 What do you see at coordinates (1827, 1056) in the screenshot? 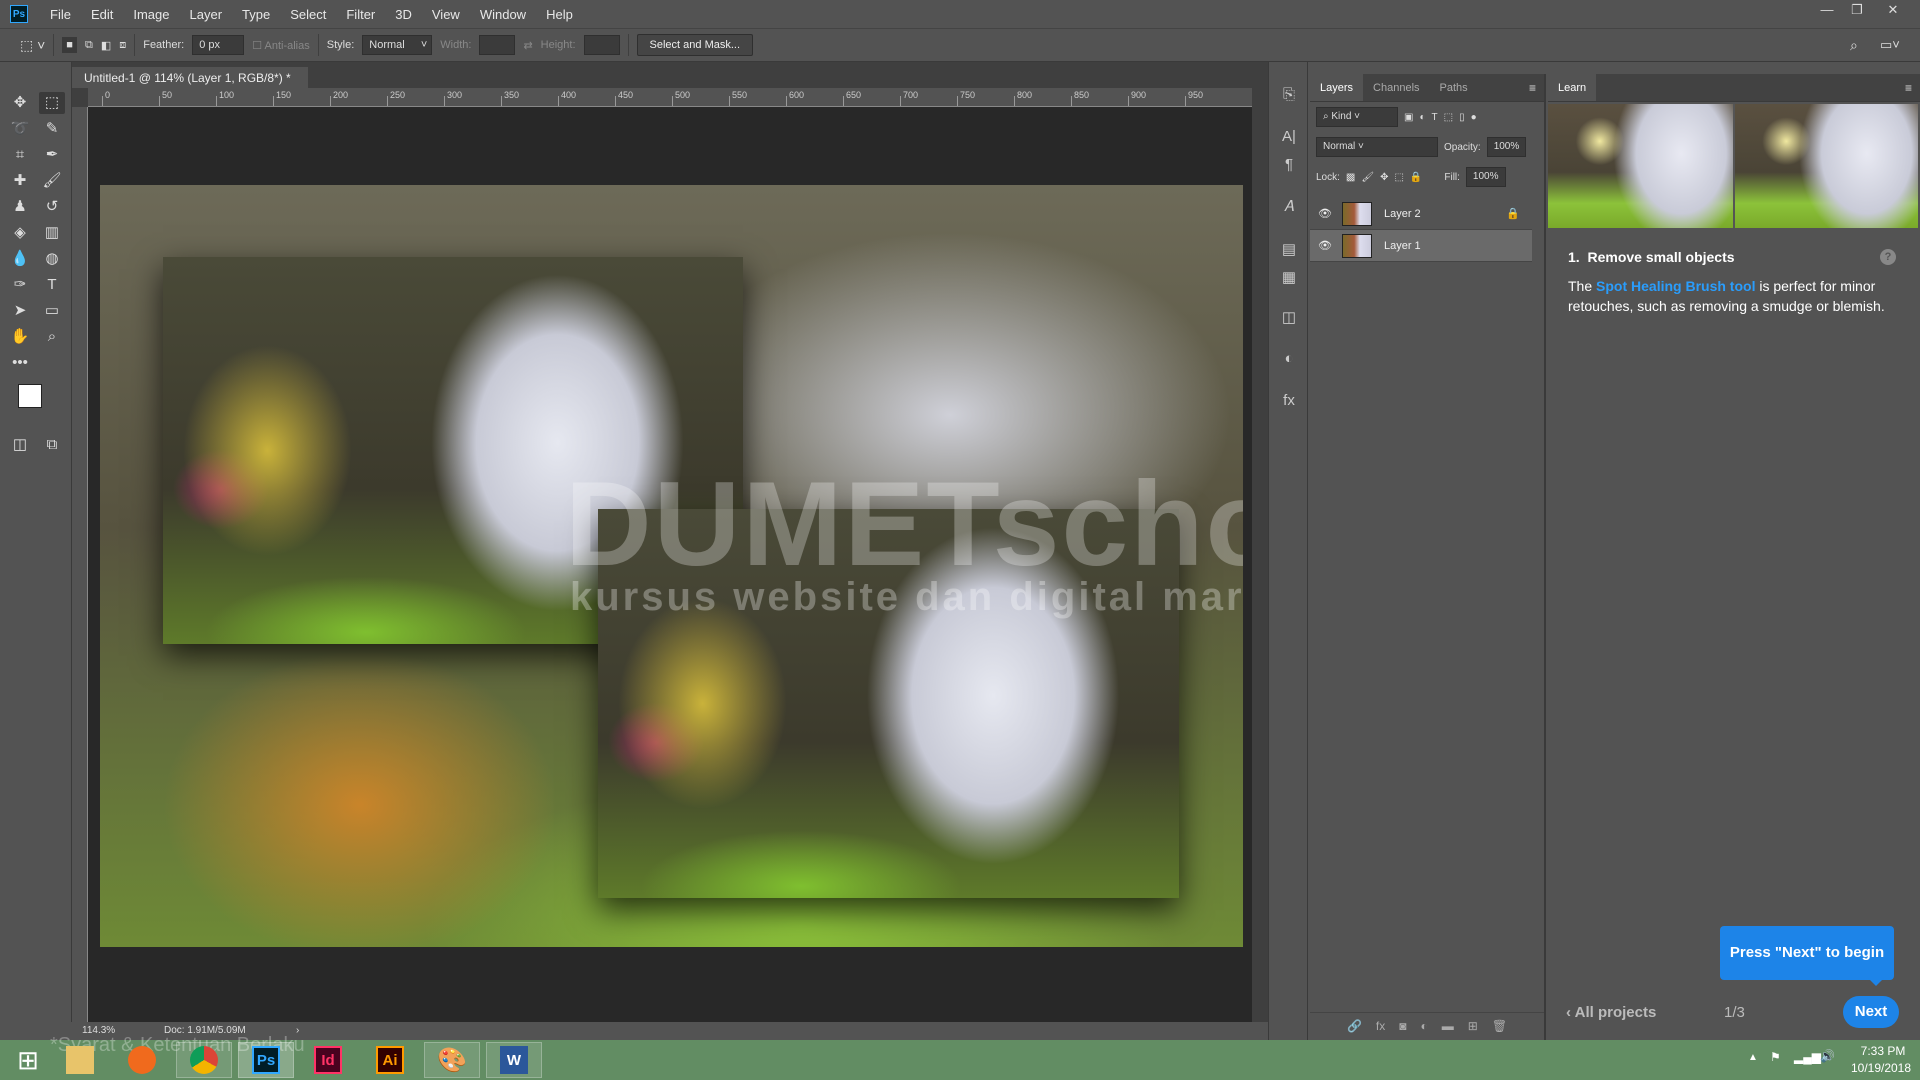
I see `volume-icon: 🔊` at bounding box center [1827, 1056].